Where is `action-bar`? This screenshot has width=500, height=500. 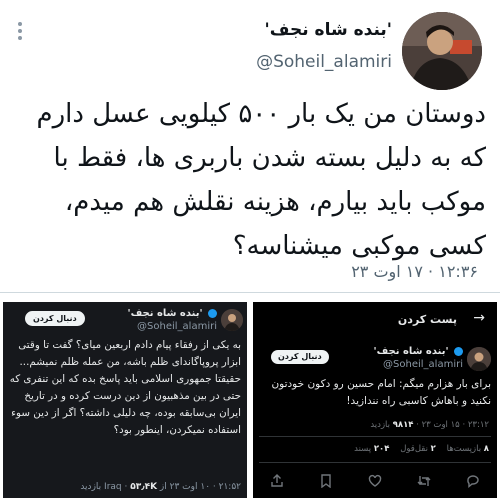
action-bar is located at coordinates (375, 481).